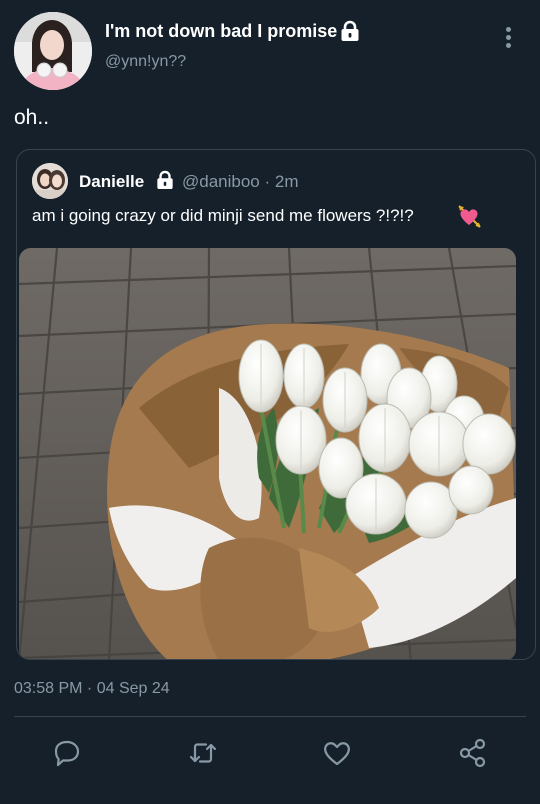  What do you see at coordinates (111, 182) in the screenshot?
I see `quoted-display-name: Danielle` at bounding box center [111, 182].